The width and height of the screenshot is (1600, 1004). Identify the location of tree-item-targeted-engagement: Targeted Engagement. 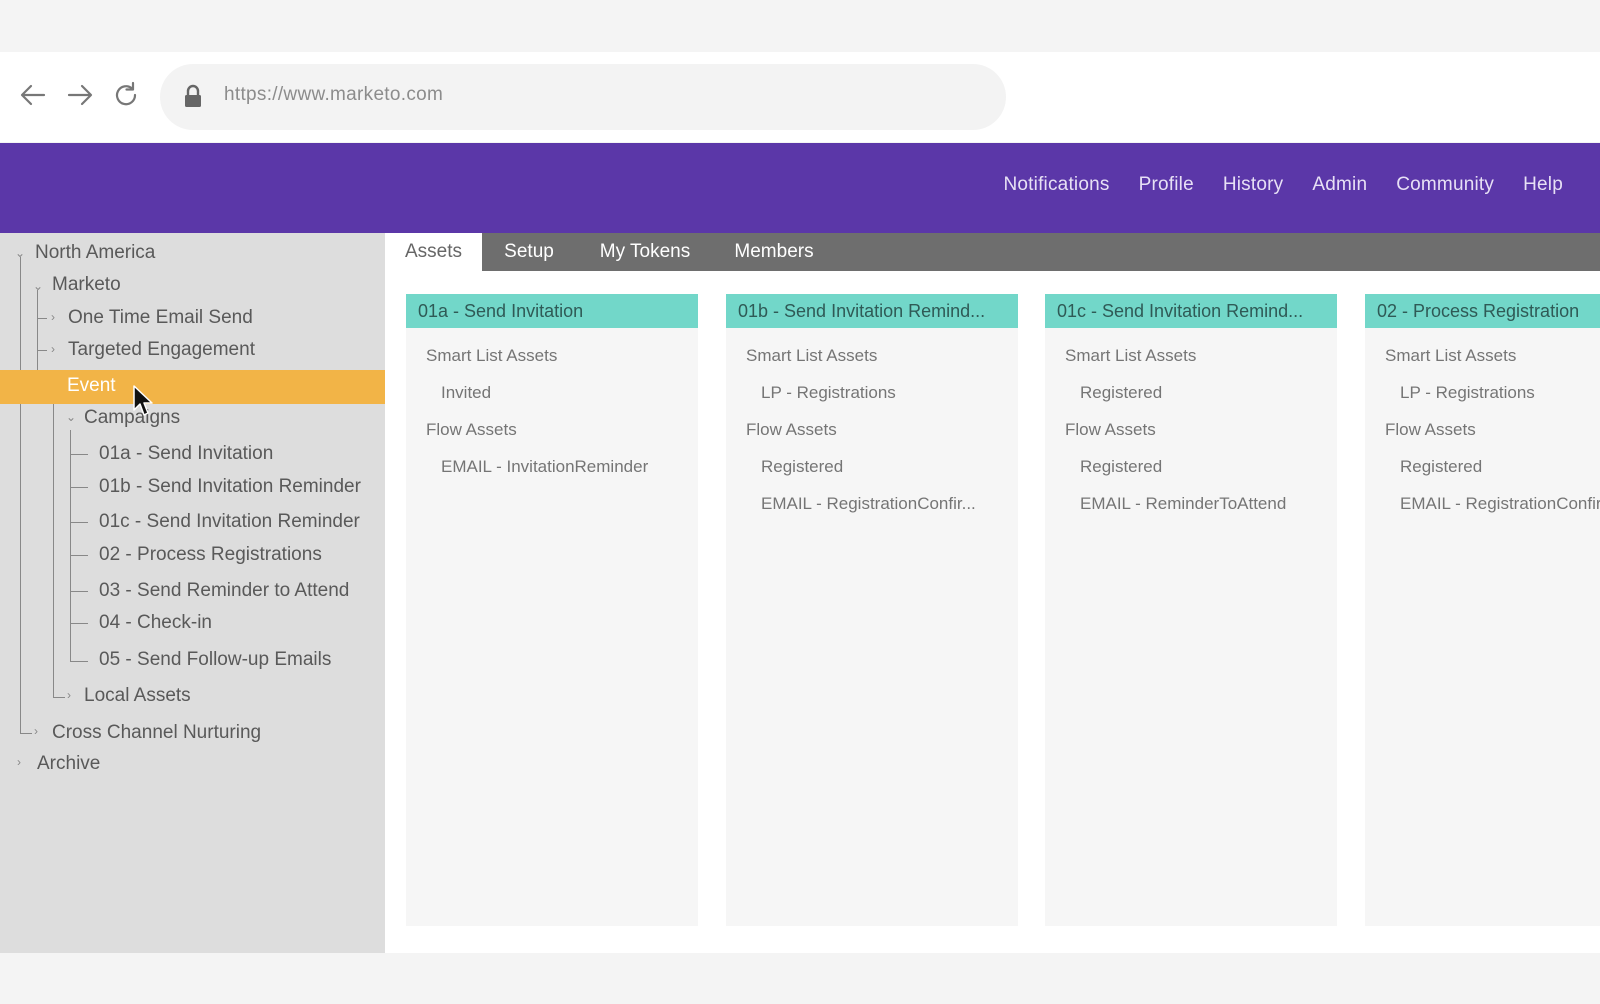
(161, 350).